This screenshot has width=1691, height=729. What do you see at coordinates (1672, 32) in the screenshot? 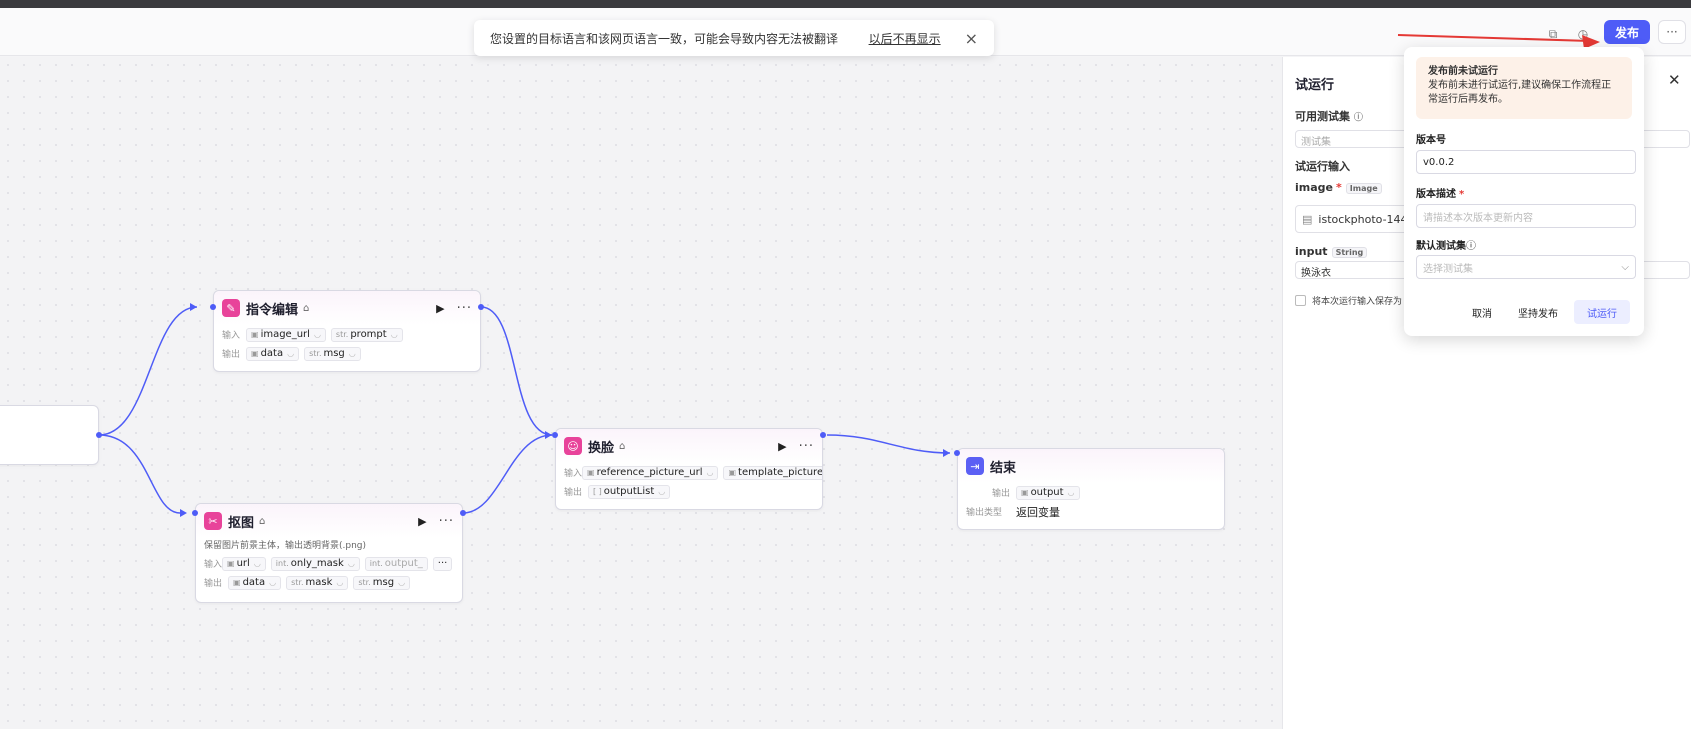
I see `more-menu-button: ···` at bounding box center [1672, 32].